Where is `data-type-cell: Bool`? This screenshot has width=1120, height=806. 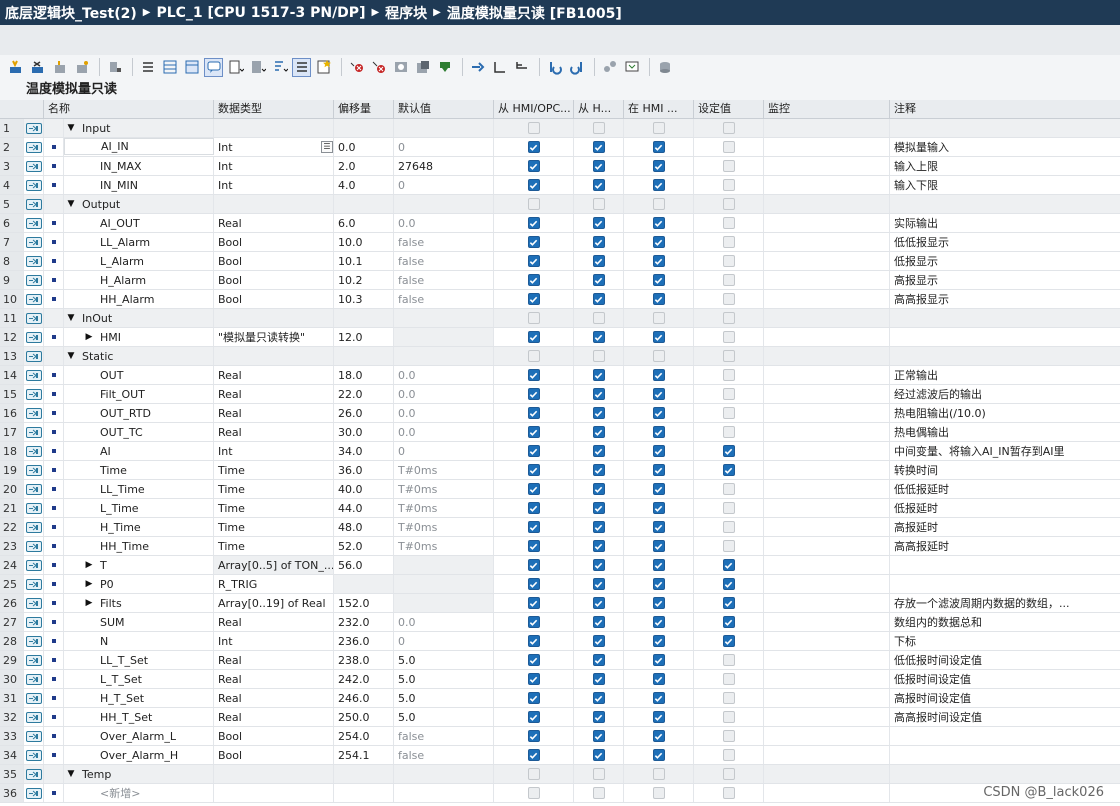
data-type-cell: Bool is located at coordinates (274, 261).